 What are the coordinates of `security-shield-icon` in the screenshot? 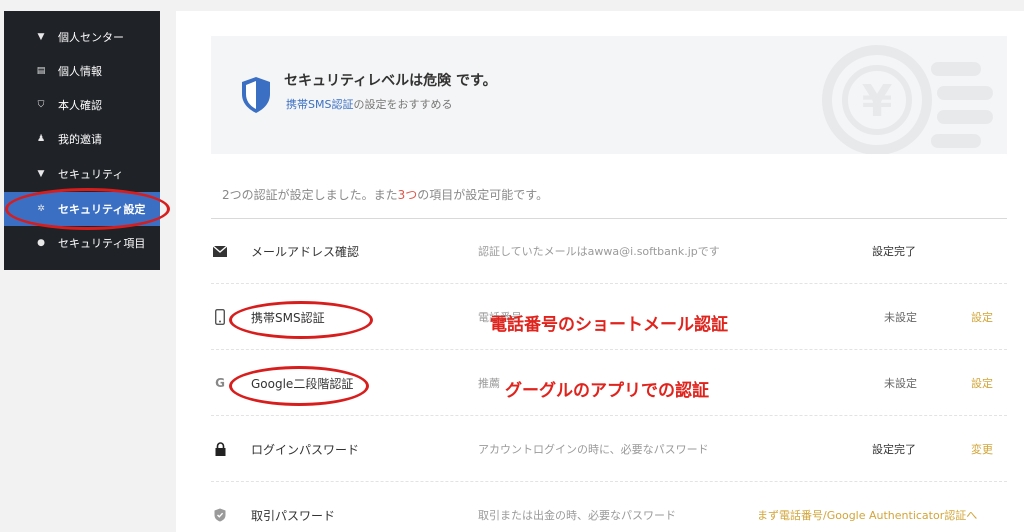 It's located at (256, 95).